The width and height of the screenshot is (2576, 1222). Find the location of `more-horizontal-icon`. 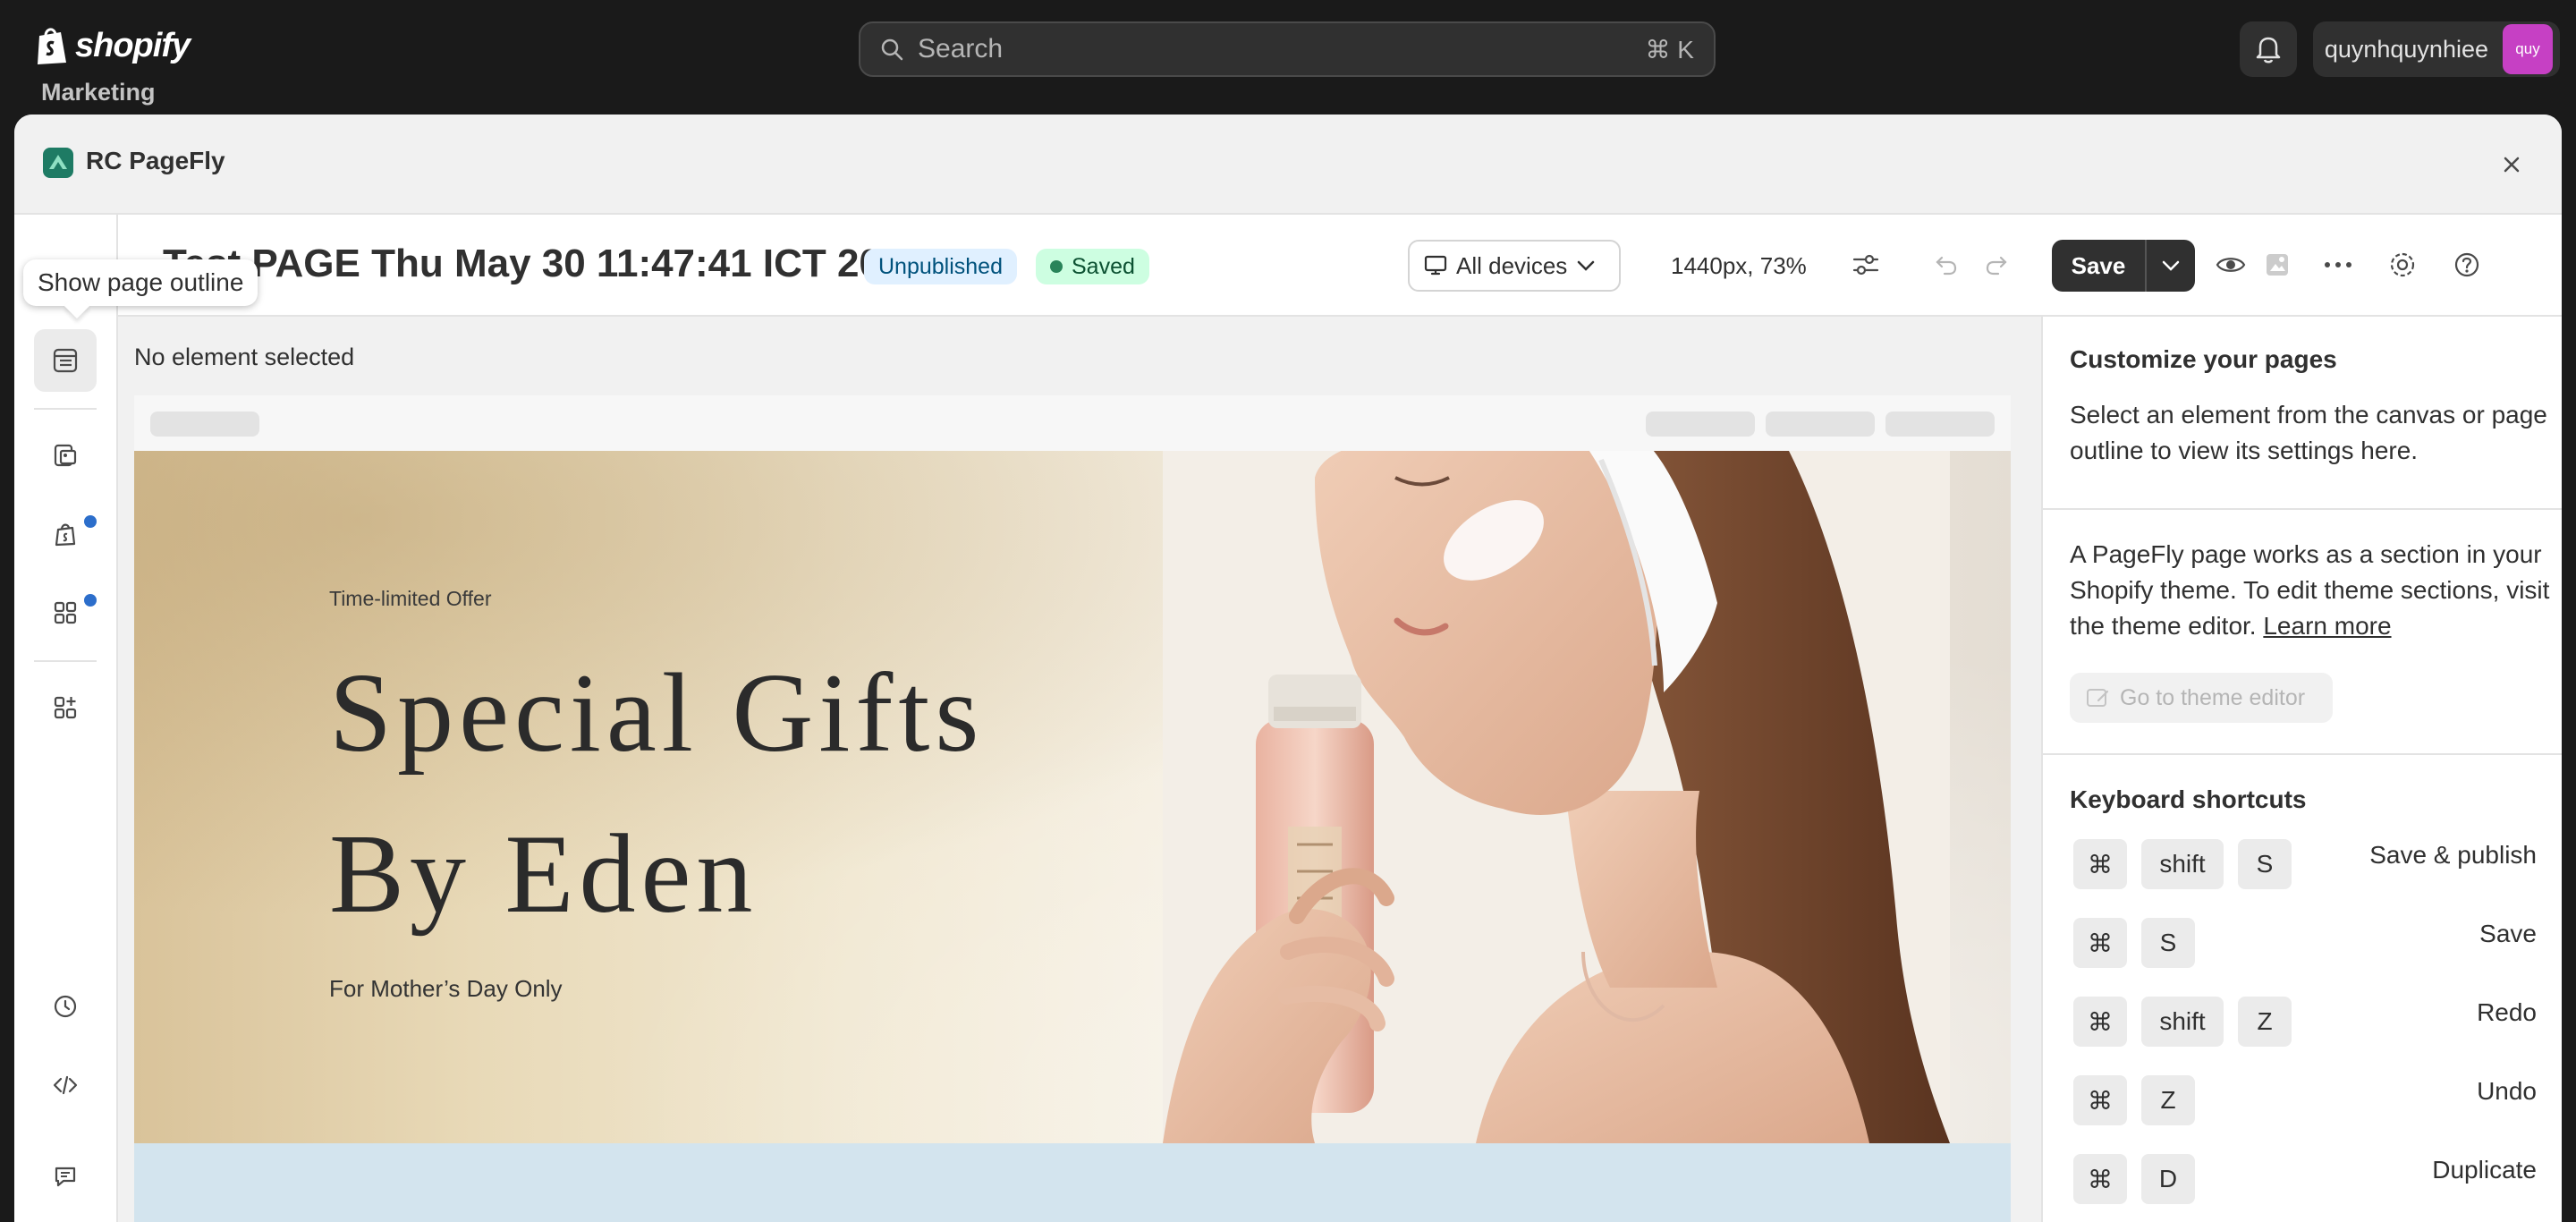

more-horizontal-icon is located at coordinates (2338, 264).